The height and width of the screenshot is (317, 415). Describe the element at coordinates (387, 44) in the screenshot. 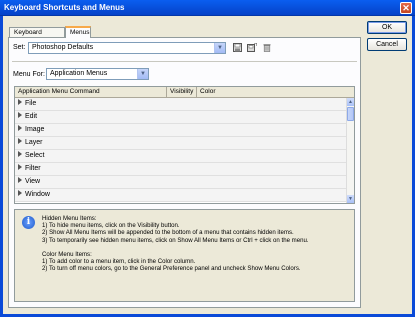

I see `cancel-button: Cancel` at that location.